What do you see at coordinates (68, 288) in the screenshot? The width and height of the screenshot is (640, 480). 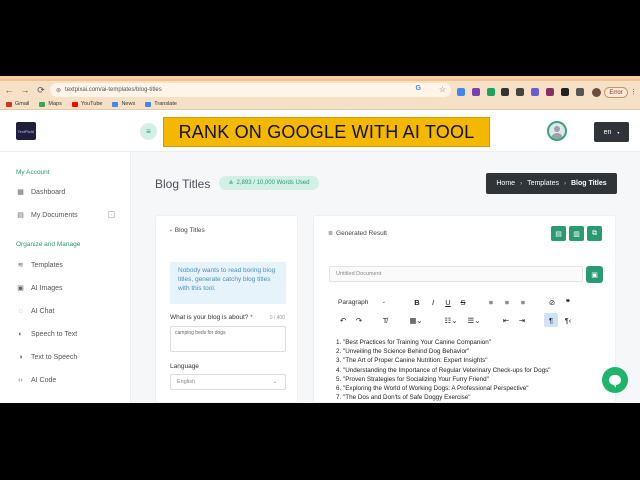 I see `sidebar-item-ai-images: ▣ AI Images` at bounding box center [68, 288].